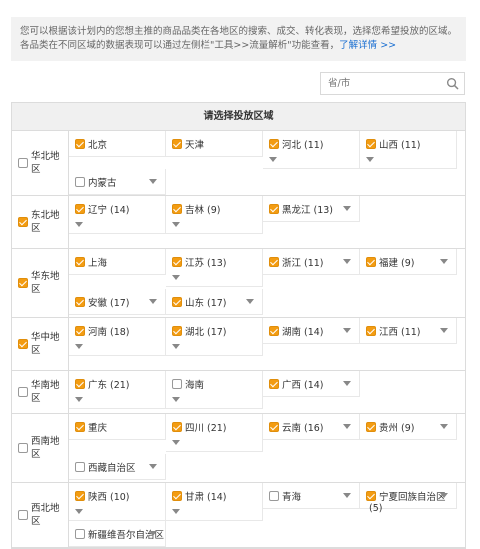 This screenshot has height=549, width=480. What do you see at coordinates (117, 302) in the screenshot?
I see `province-item: 安徽 (17)` at bounding box center [117, 302].